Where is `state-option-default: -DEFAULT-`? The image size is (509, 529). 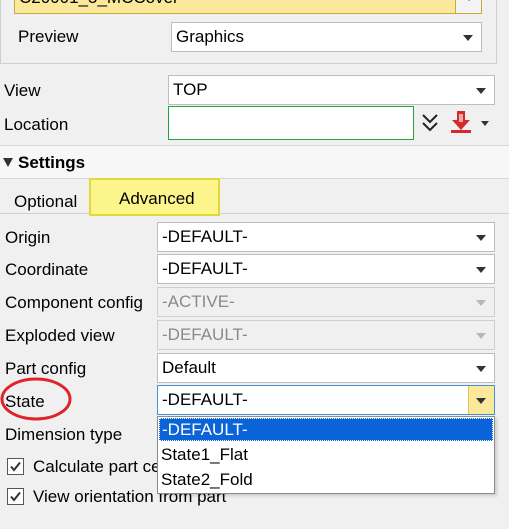 state-option-default: -DEFAULT- is located at coordinates (326, 429).